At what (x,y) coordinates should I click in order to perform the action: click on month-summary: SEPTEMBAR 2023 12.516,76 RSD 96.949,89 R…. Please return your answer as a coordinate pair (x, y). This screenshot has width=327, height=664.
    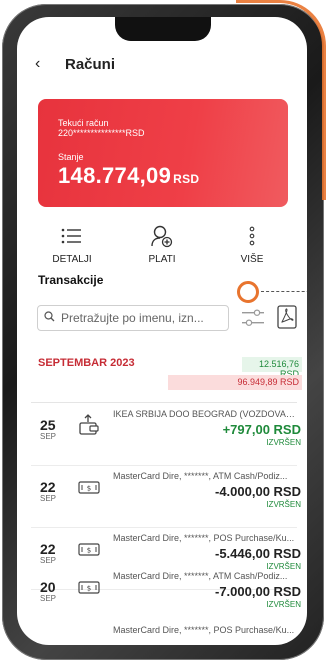
    Looking at the image, I should click on (162, 377).